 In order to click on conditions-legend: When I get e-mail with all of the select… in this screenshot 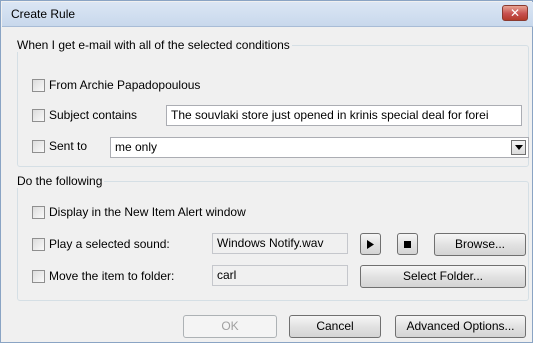, I will do `click(153, 45)`.